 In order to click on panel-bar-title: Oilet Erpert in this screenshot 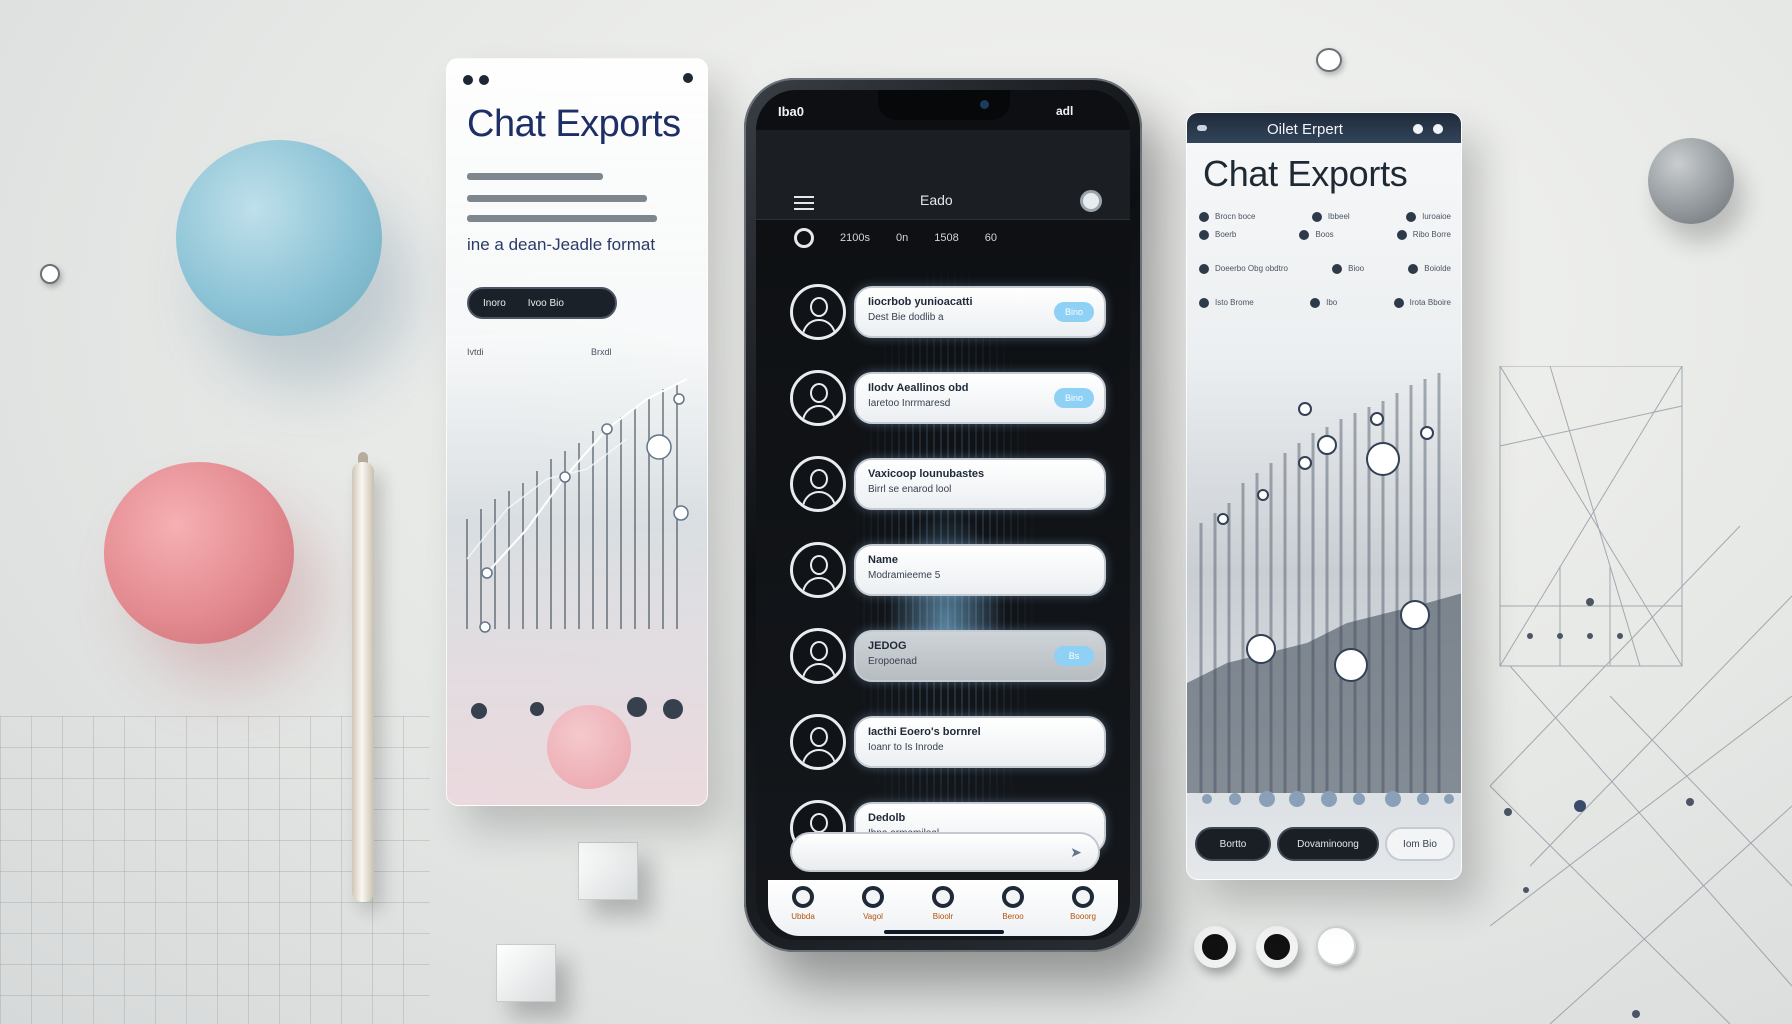, I will do `click(1305, 129)`.